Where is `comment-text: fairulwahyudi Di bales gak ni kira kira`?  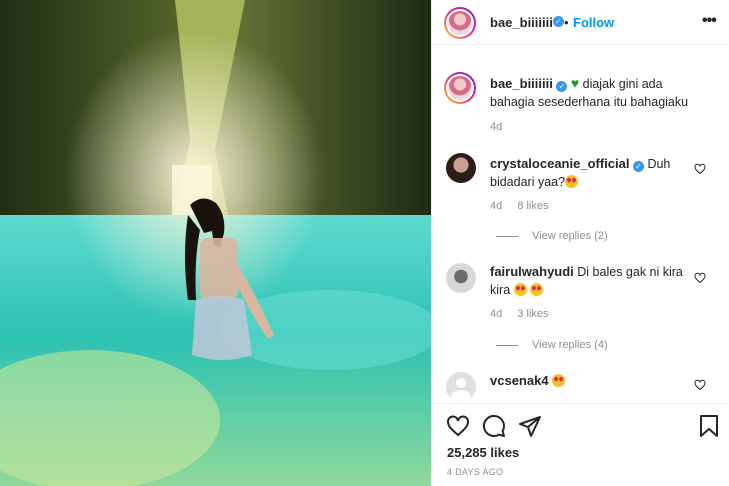 comment-text: fairulwahyudi Di bales gak ni kira kira is located at coordinates (595, 281).